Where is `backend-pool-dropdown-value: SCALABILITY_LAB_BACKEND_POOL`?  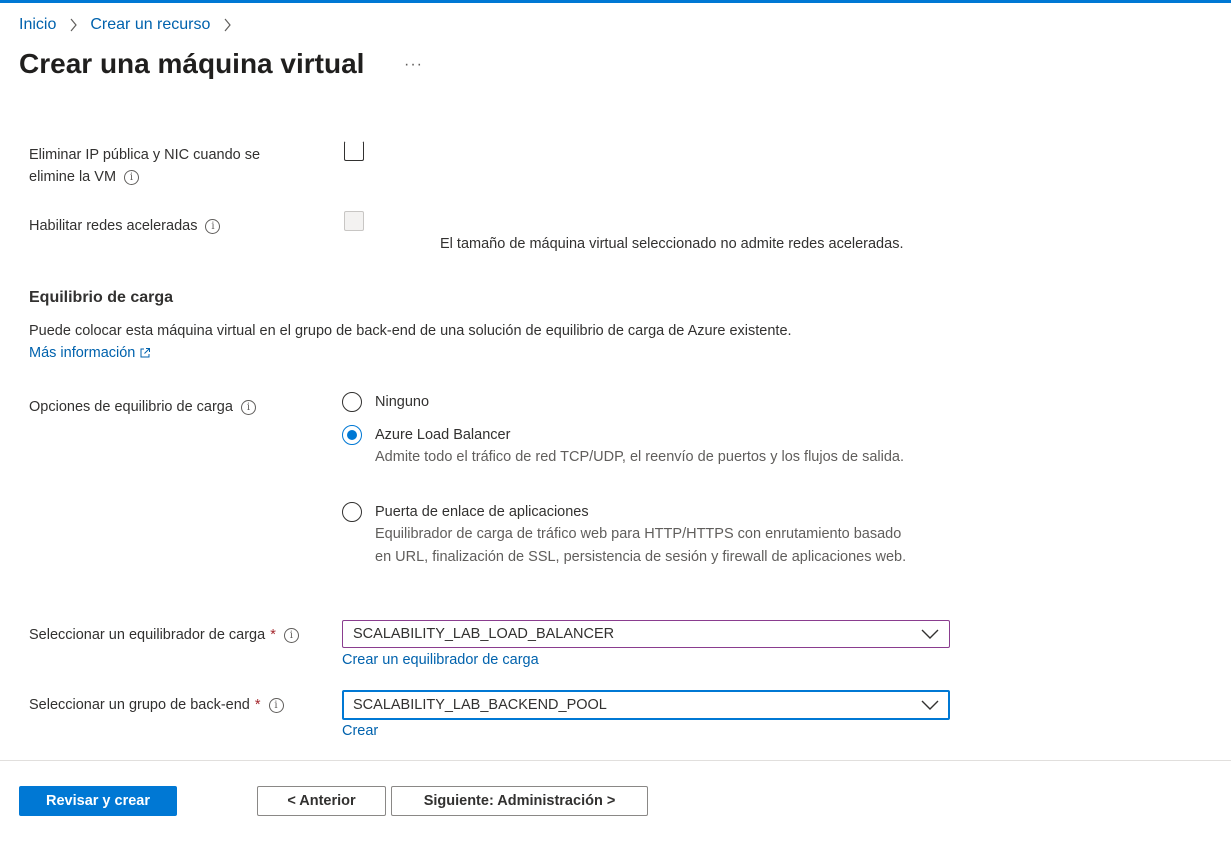
backend-pool-dropdown-value: SCALABILITY_LAB_BACKEND_POOL is located at coordinates (480, 705).